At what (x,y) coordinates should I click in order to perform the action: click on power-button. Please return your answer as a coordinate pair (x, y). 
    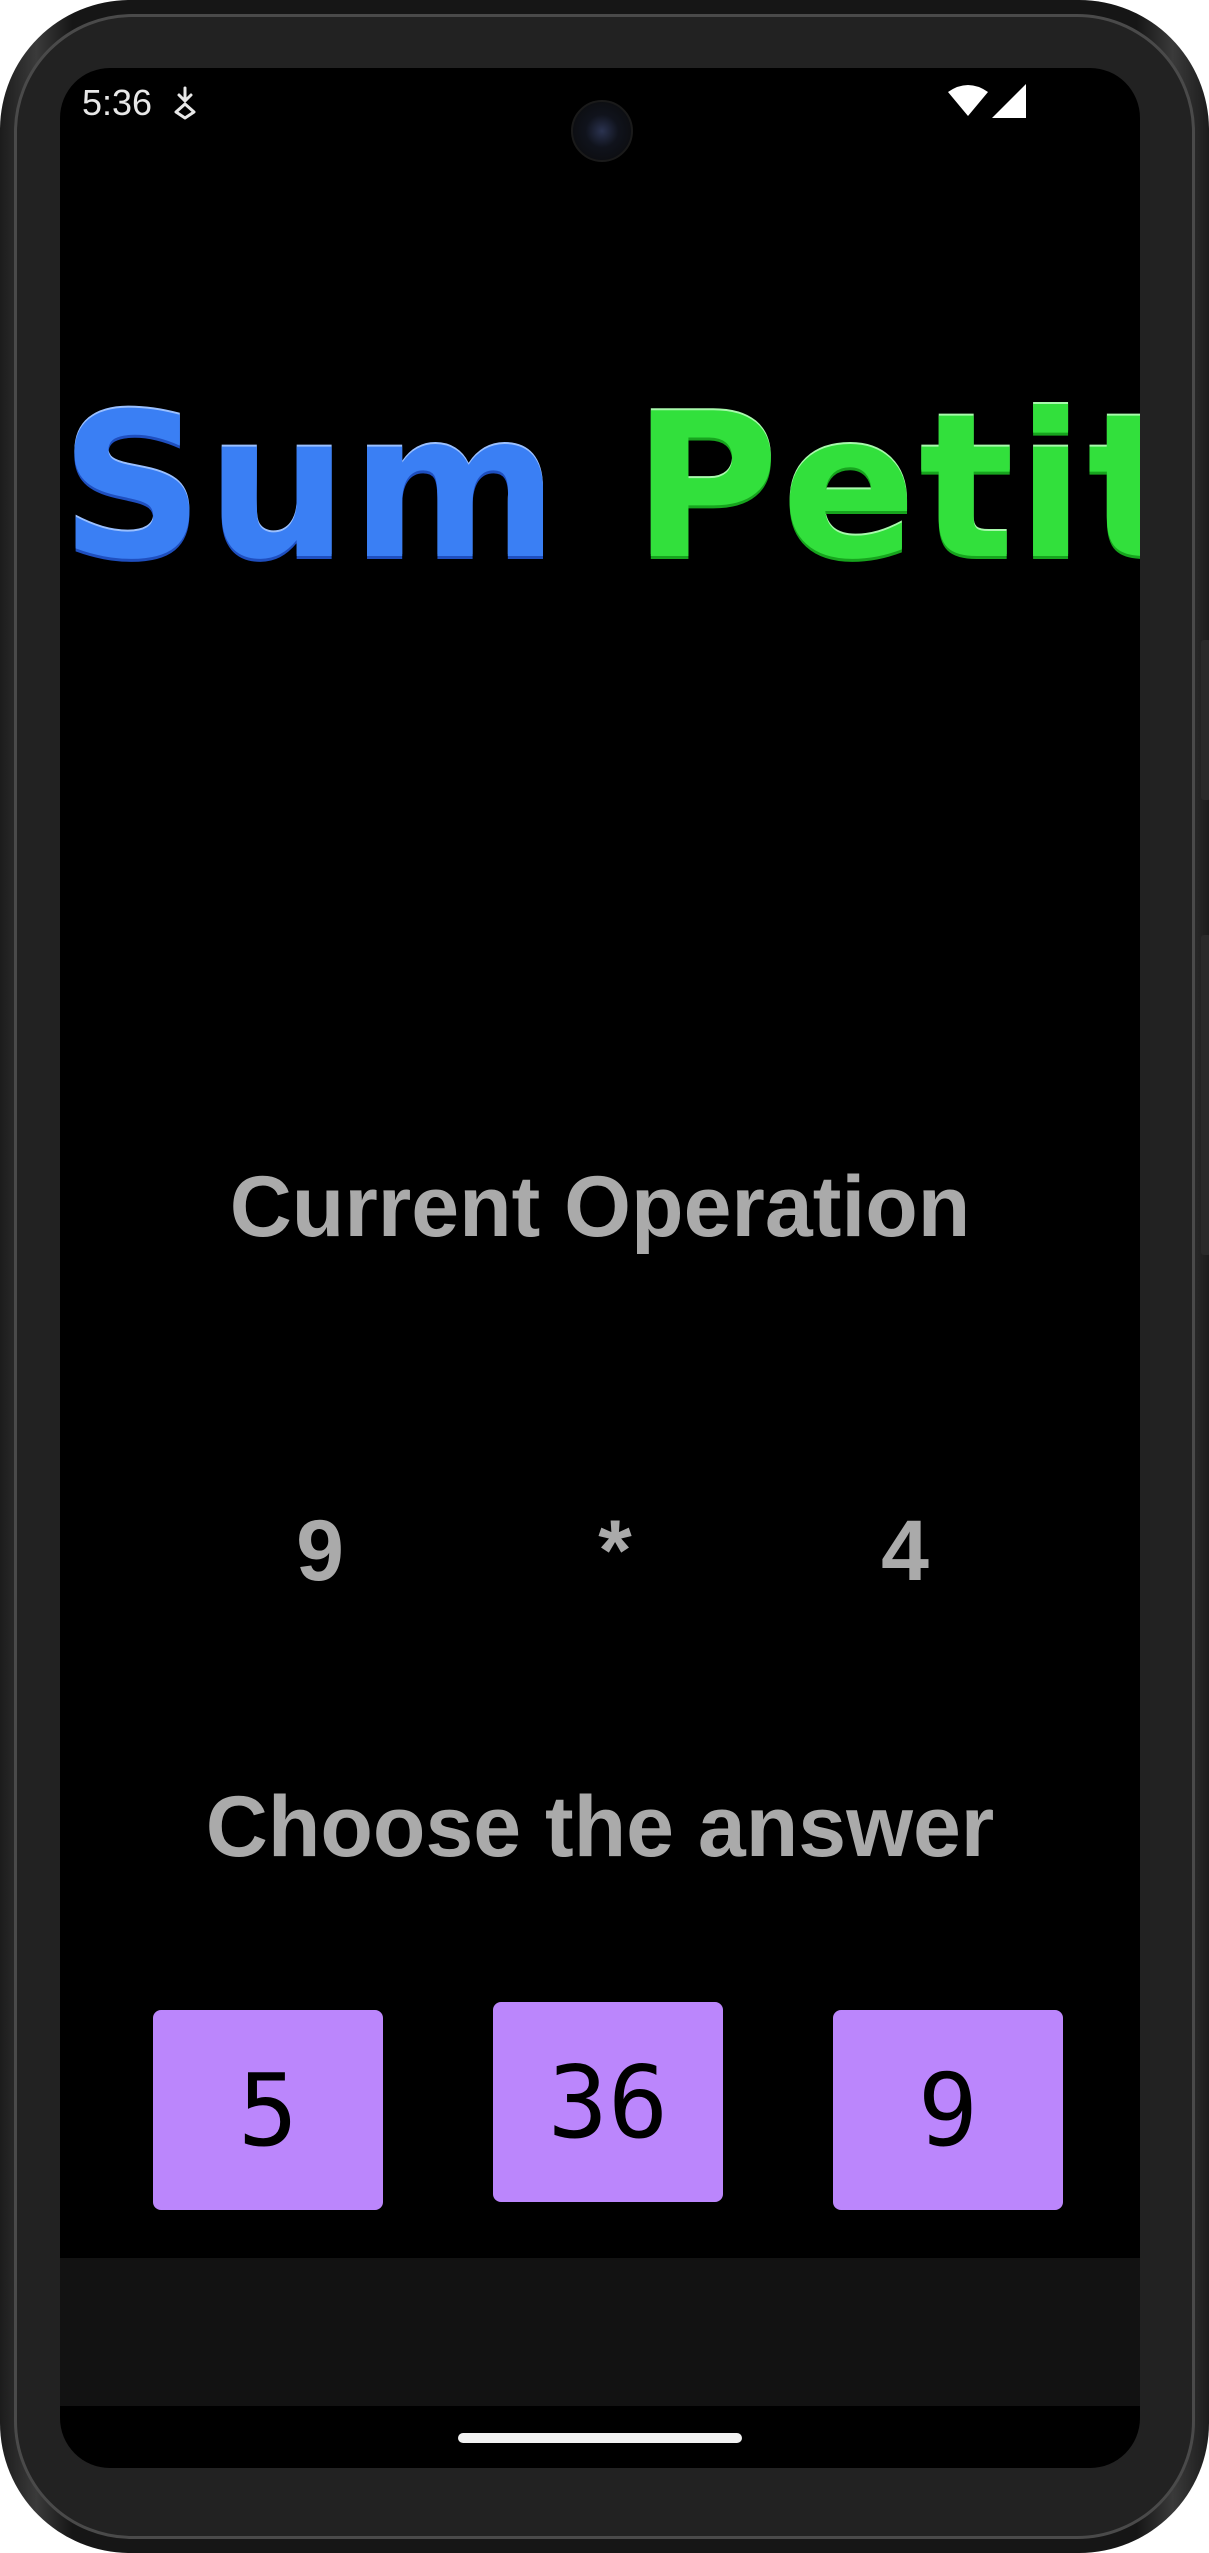
    Looking at the image, I should click on (1205, 720).